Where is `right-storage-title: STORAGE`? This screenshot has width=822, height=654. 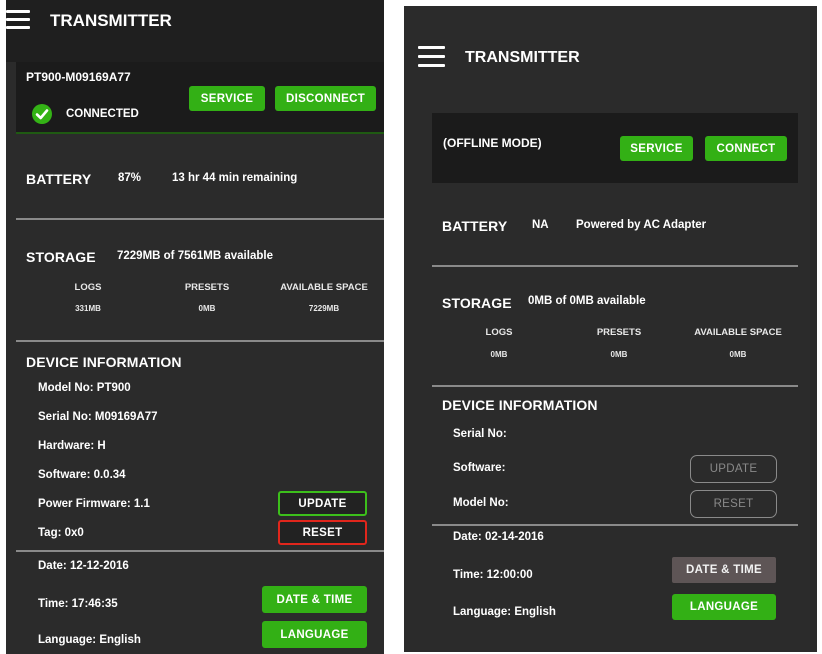
right-storage-title: STORAGE is located at coordinates (477, 303).